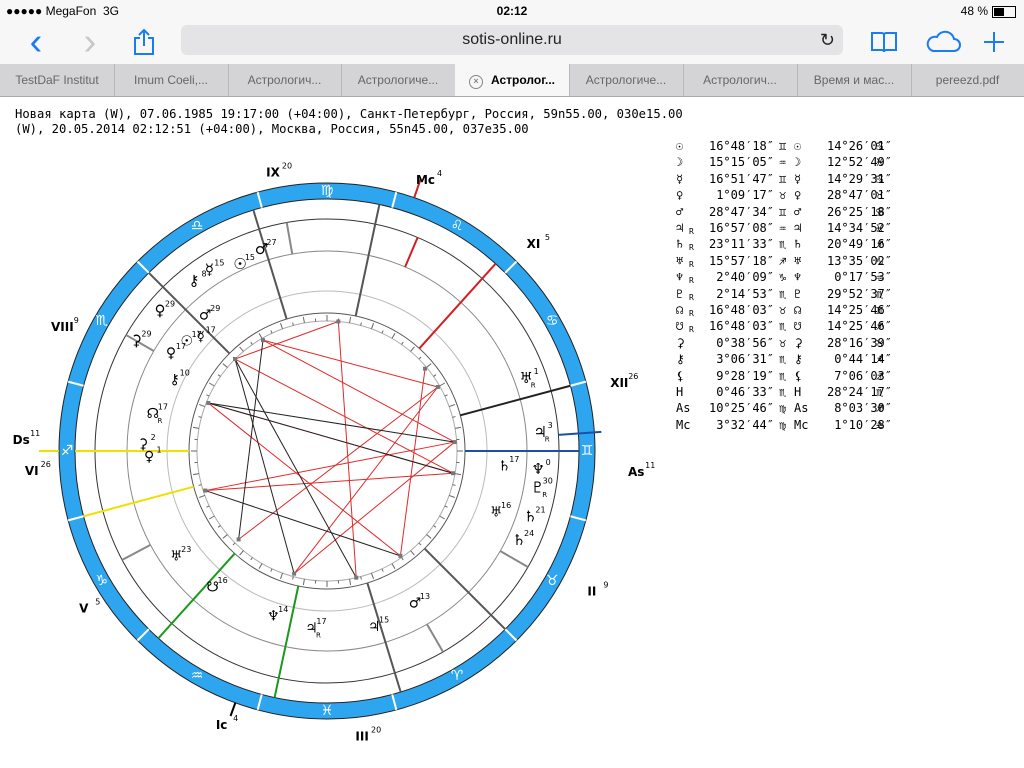  I want to click on tab-1: TestDaF Institut, so click(57, 80).